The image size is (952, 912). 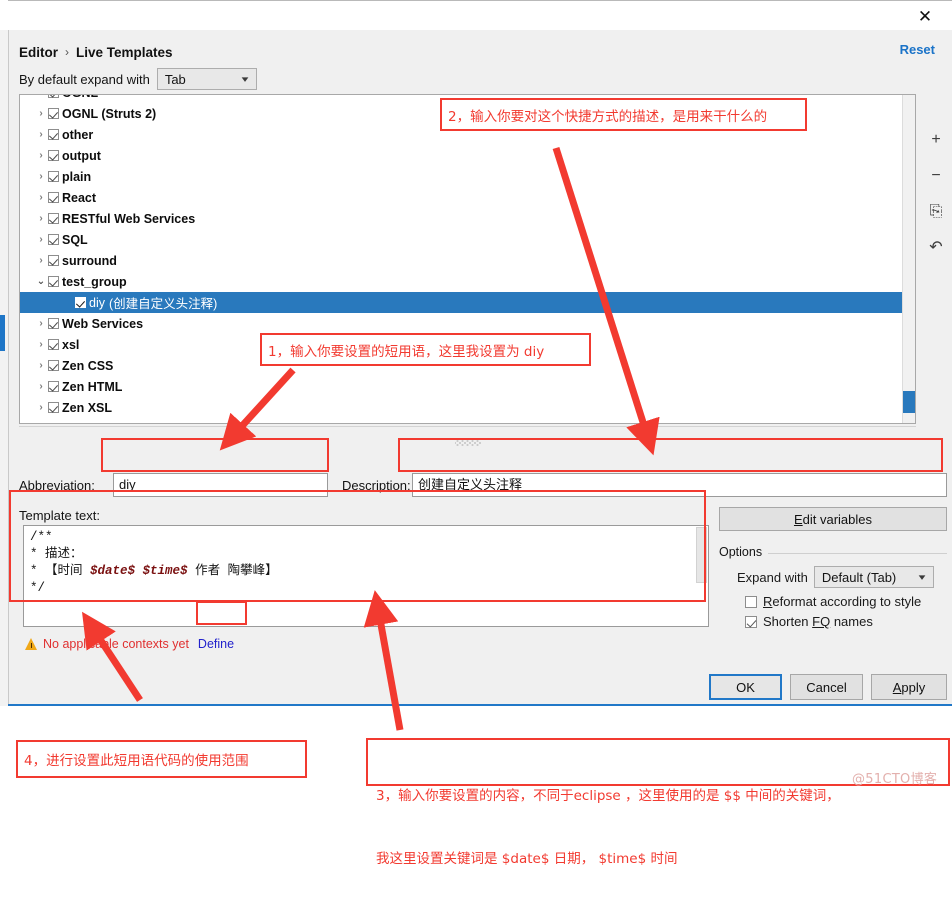 I want to click on annotation-highlight-define, so click(x=221, y=613).